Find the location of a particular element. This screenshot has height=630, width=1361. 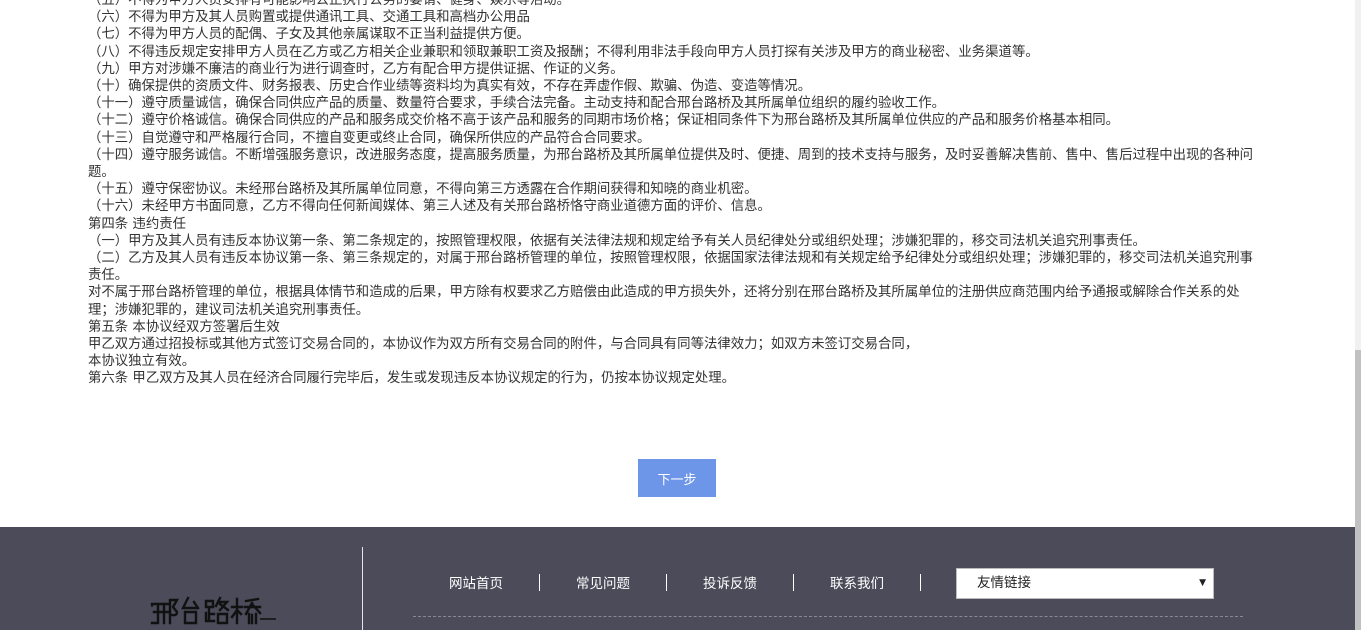

site-logo is located at coordinates (214, 610).